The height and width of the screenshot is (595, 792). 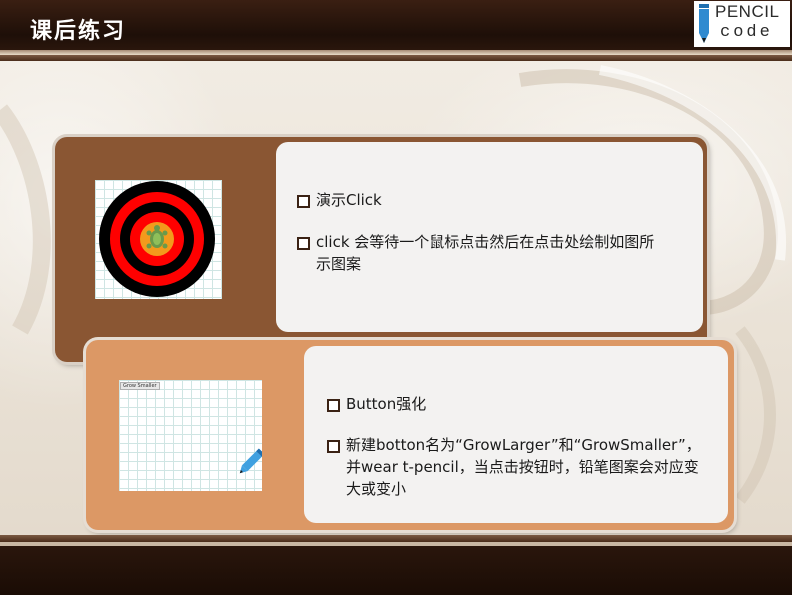 I want to click on footer-bar, so click(x=396, y=570).